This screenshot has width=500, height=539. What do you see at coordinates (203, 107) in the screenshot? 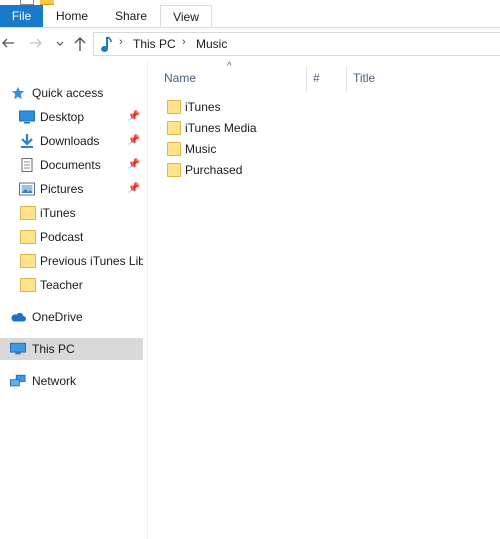
I see `item-name: iTunes` at bounding box center [203, 107].